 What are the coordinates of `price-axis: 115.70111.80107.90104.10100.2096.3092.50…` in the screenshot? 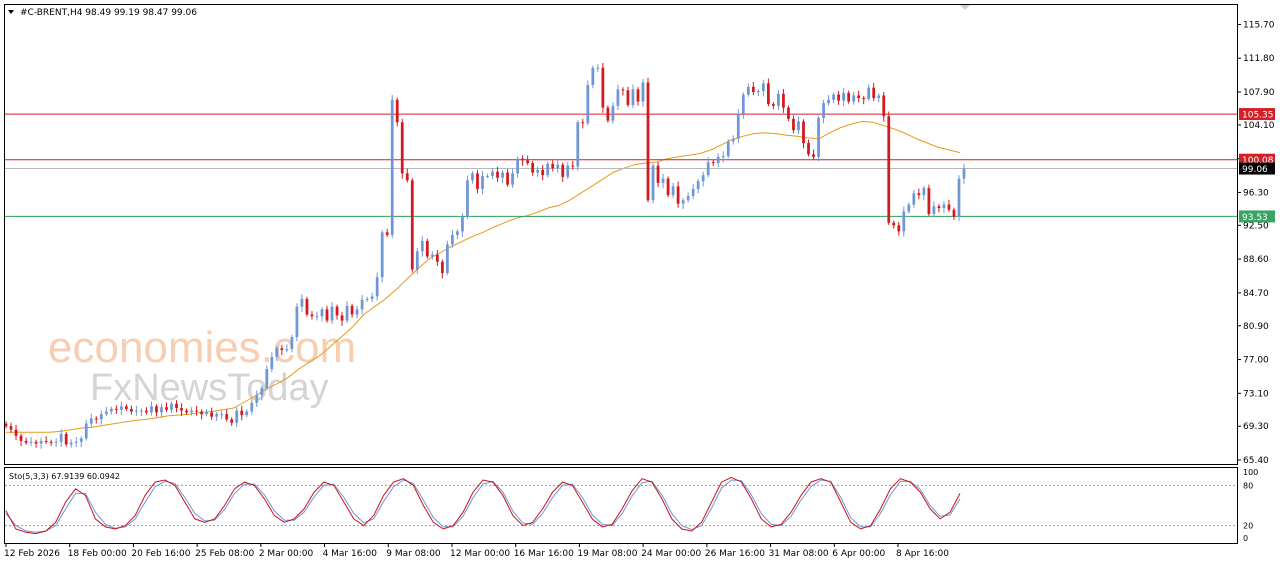 It's located at (1256, 243).